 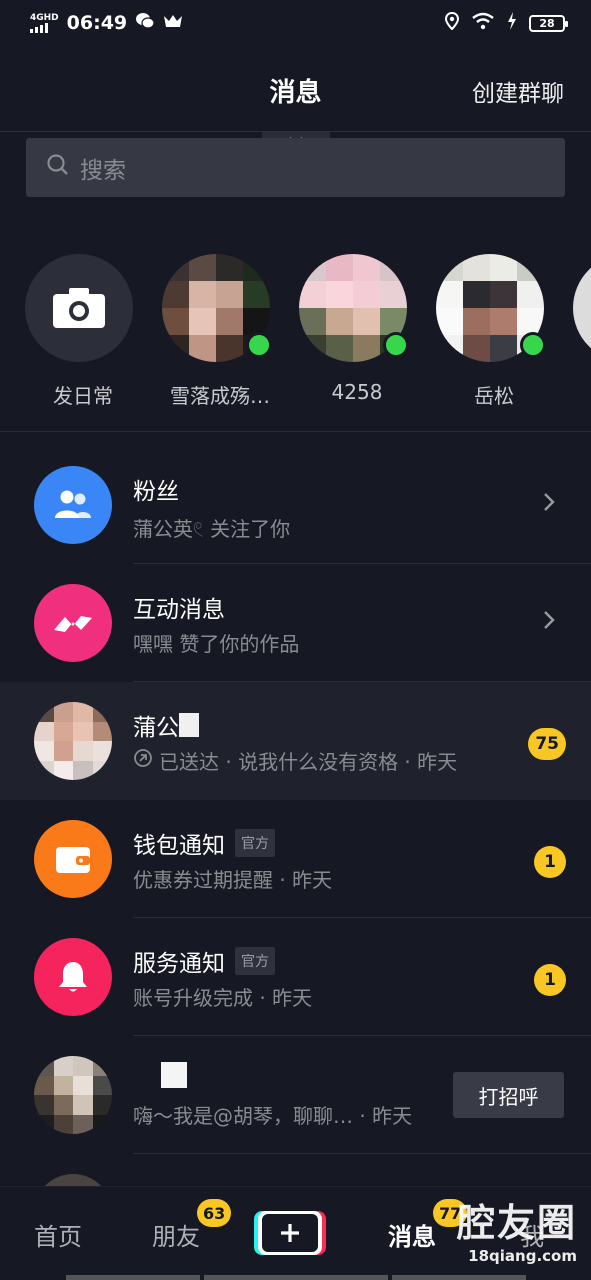 I want to click on battery-icon: 28, so click(x=548, y=23).